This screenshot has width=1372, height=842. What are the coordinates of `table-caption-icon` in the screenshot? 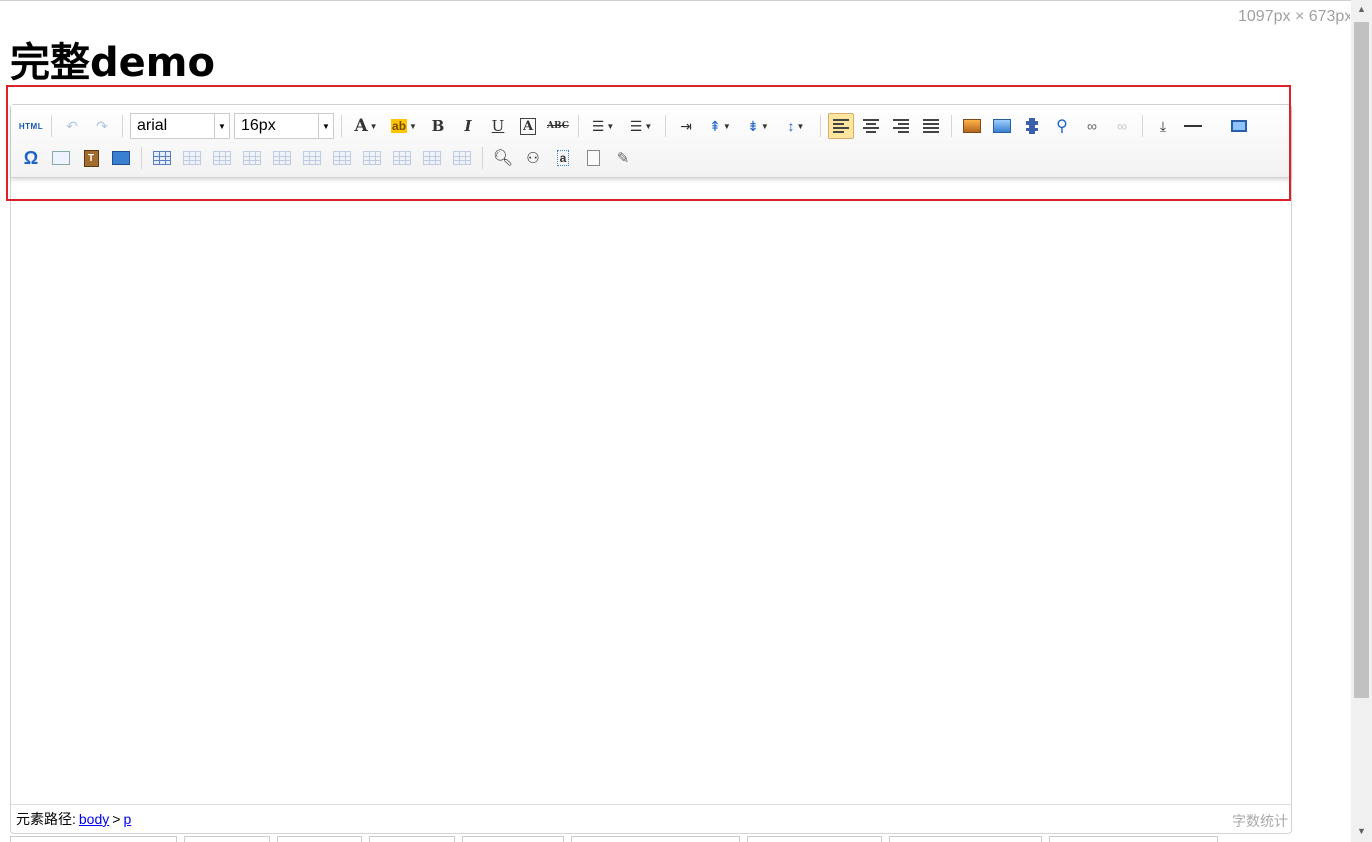 It's located at (222, 158).